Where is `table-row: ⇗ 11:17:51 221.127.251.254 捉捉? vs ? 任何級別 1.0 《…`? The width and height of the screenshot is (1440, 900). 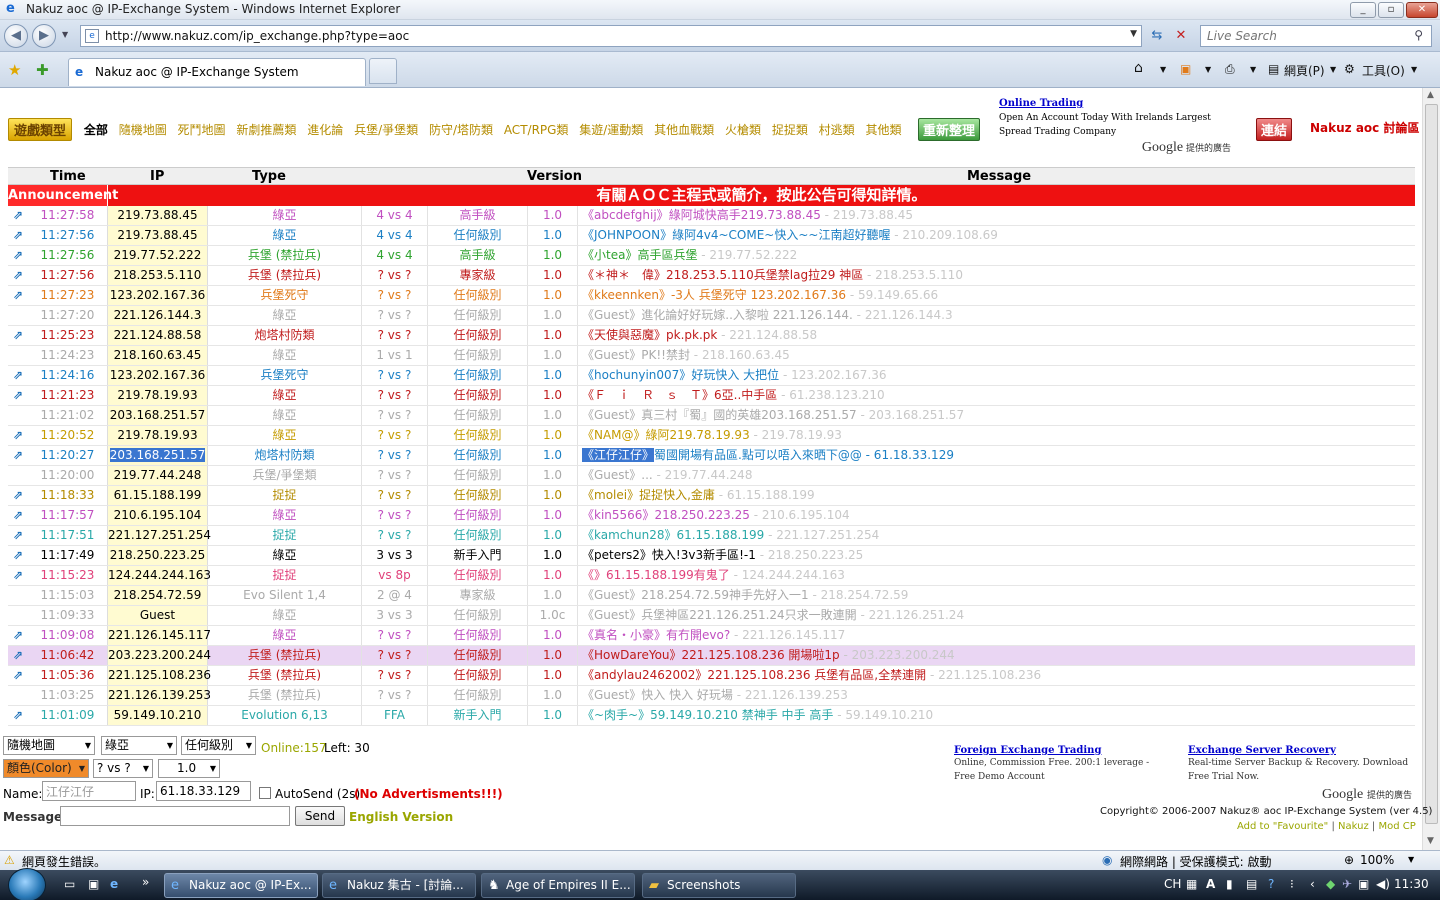
table-row: ⇗ 11:17:51 221.127.251.254 捉捉? vs ? 任何級別 1.0 《… is located at coordinates (711, 536).